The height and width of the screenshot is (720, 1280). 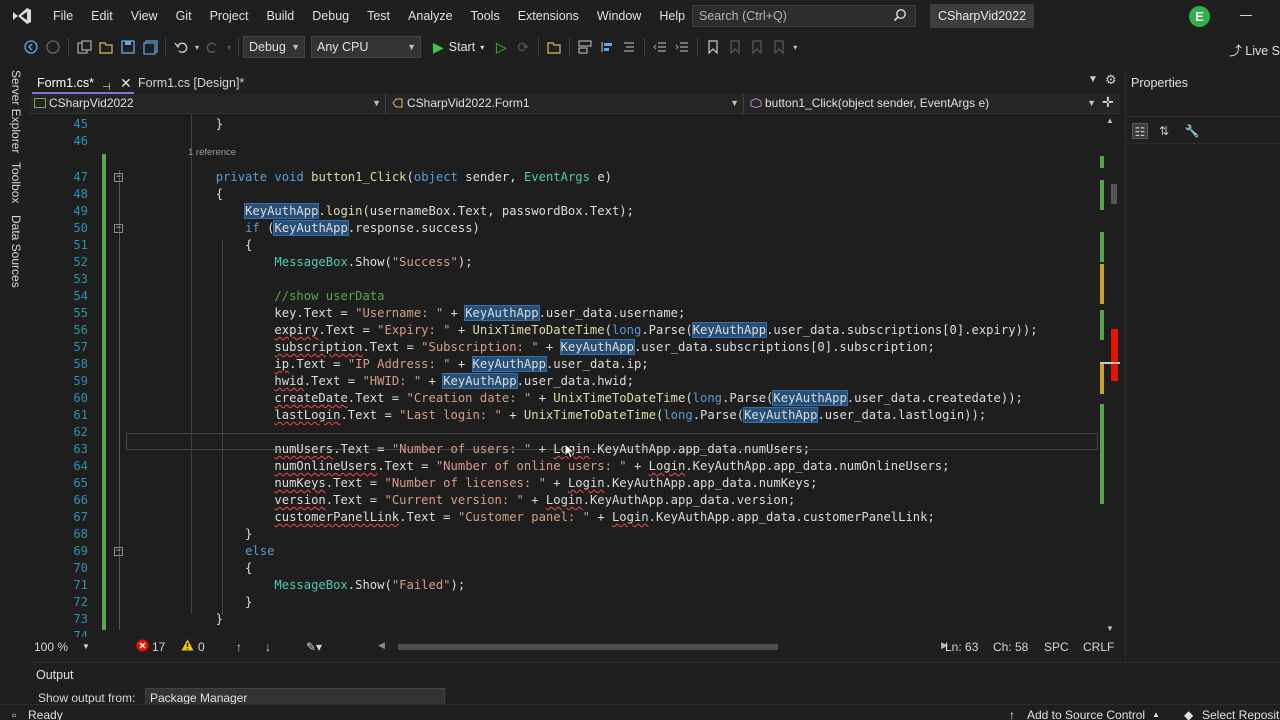 I want to click on start-debugging-button: ▶ Start ▾, so click(x=458, y=47).